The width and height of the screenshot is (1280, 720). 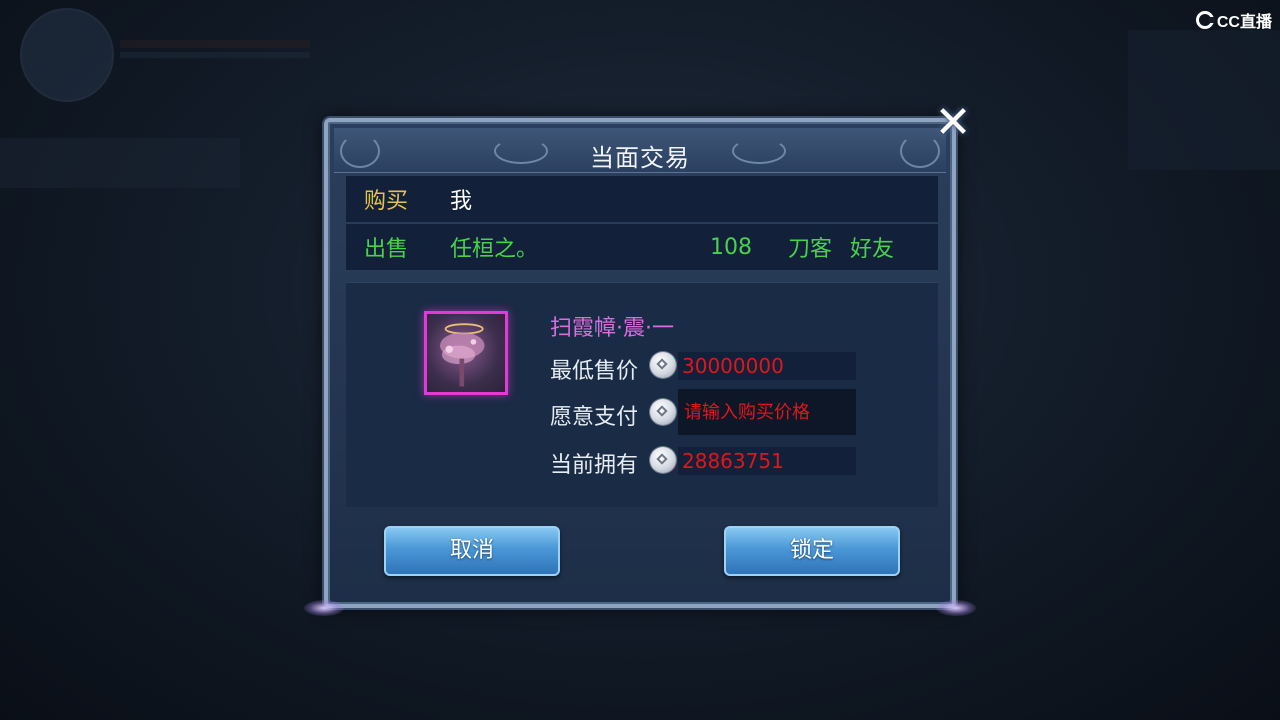 What do you see at coordinates (810, 249) in the screenshot?
I see `seller-class: 刀客` at bounding box center [810, 249].